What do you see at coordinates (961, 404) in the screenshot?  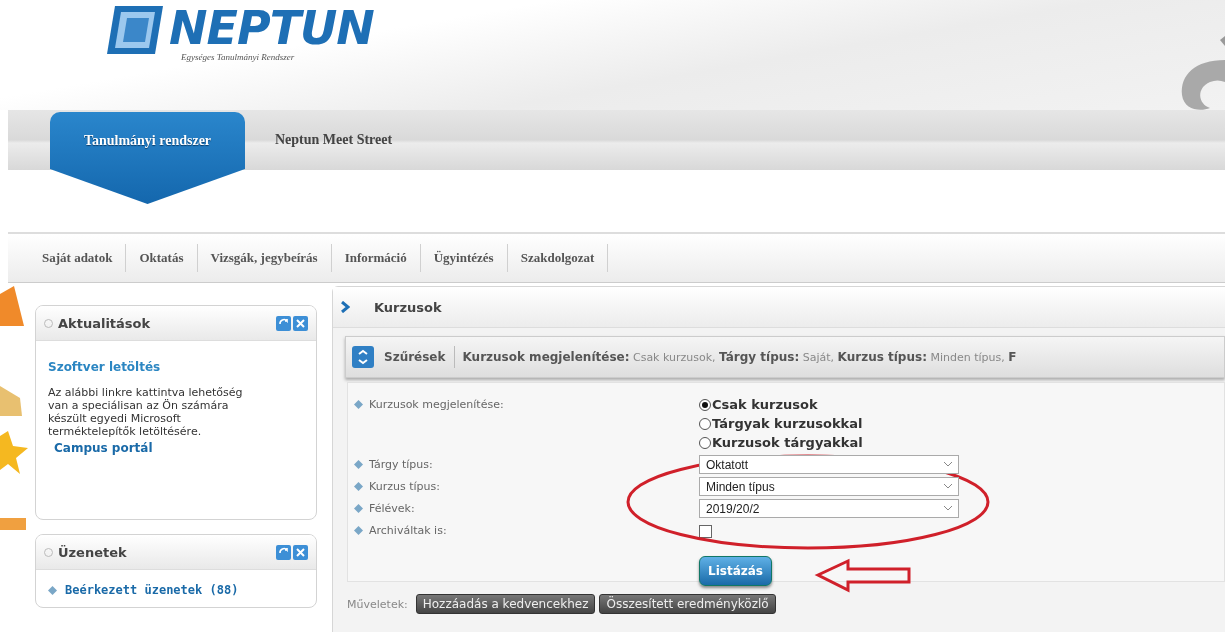 I see `radio-option: Csak kurzusok` at bounding box center [961, 404].